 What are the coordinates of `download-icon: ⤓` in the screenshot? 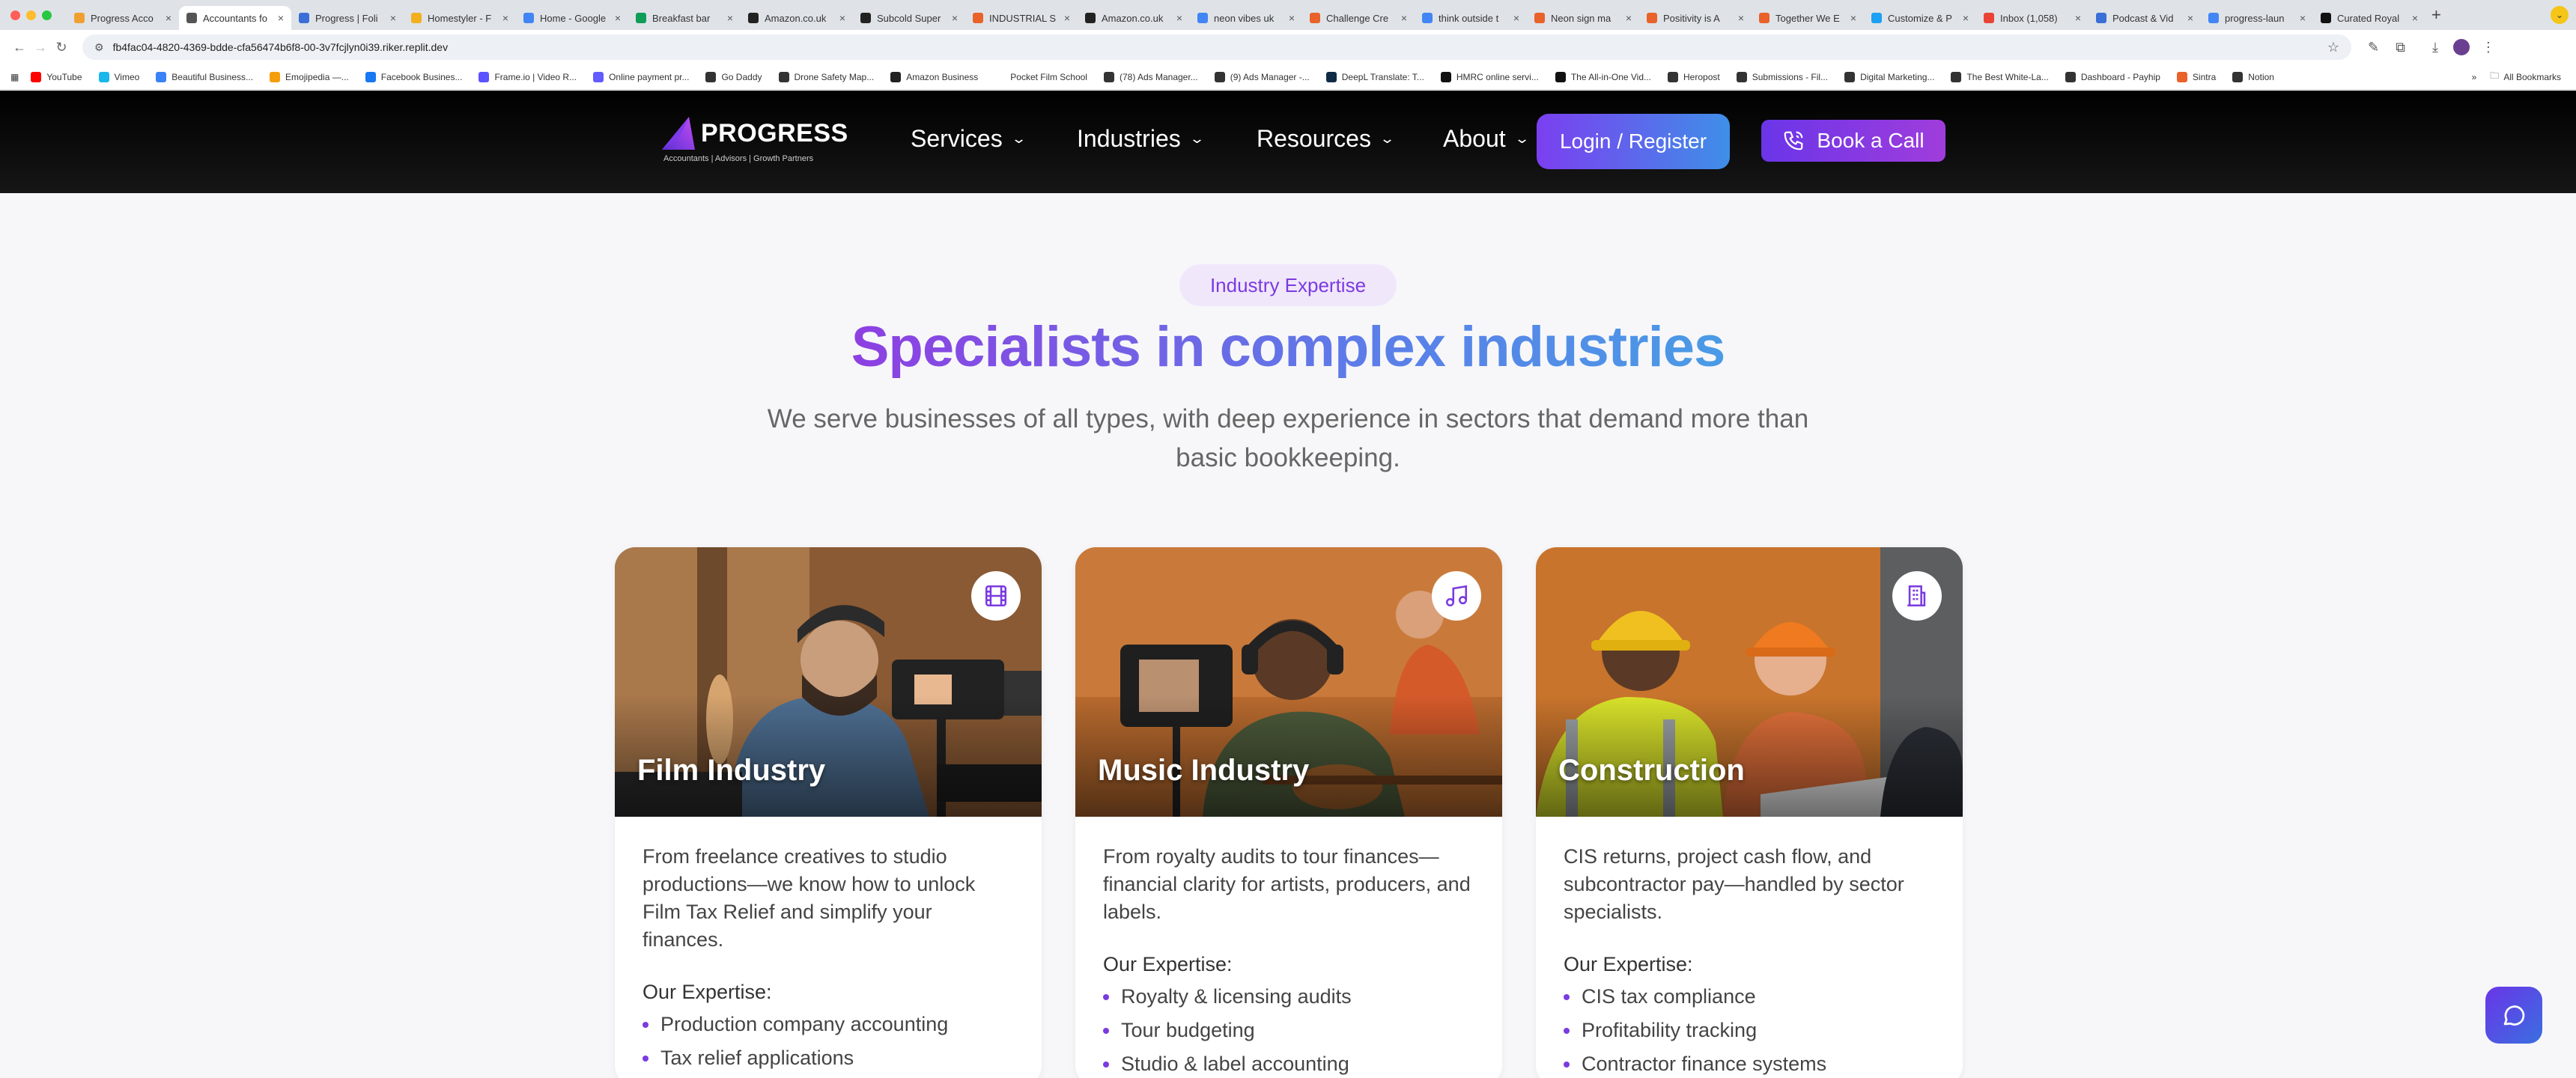 It's located at (2435, 47).